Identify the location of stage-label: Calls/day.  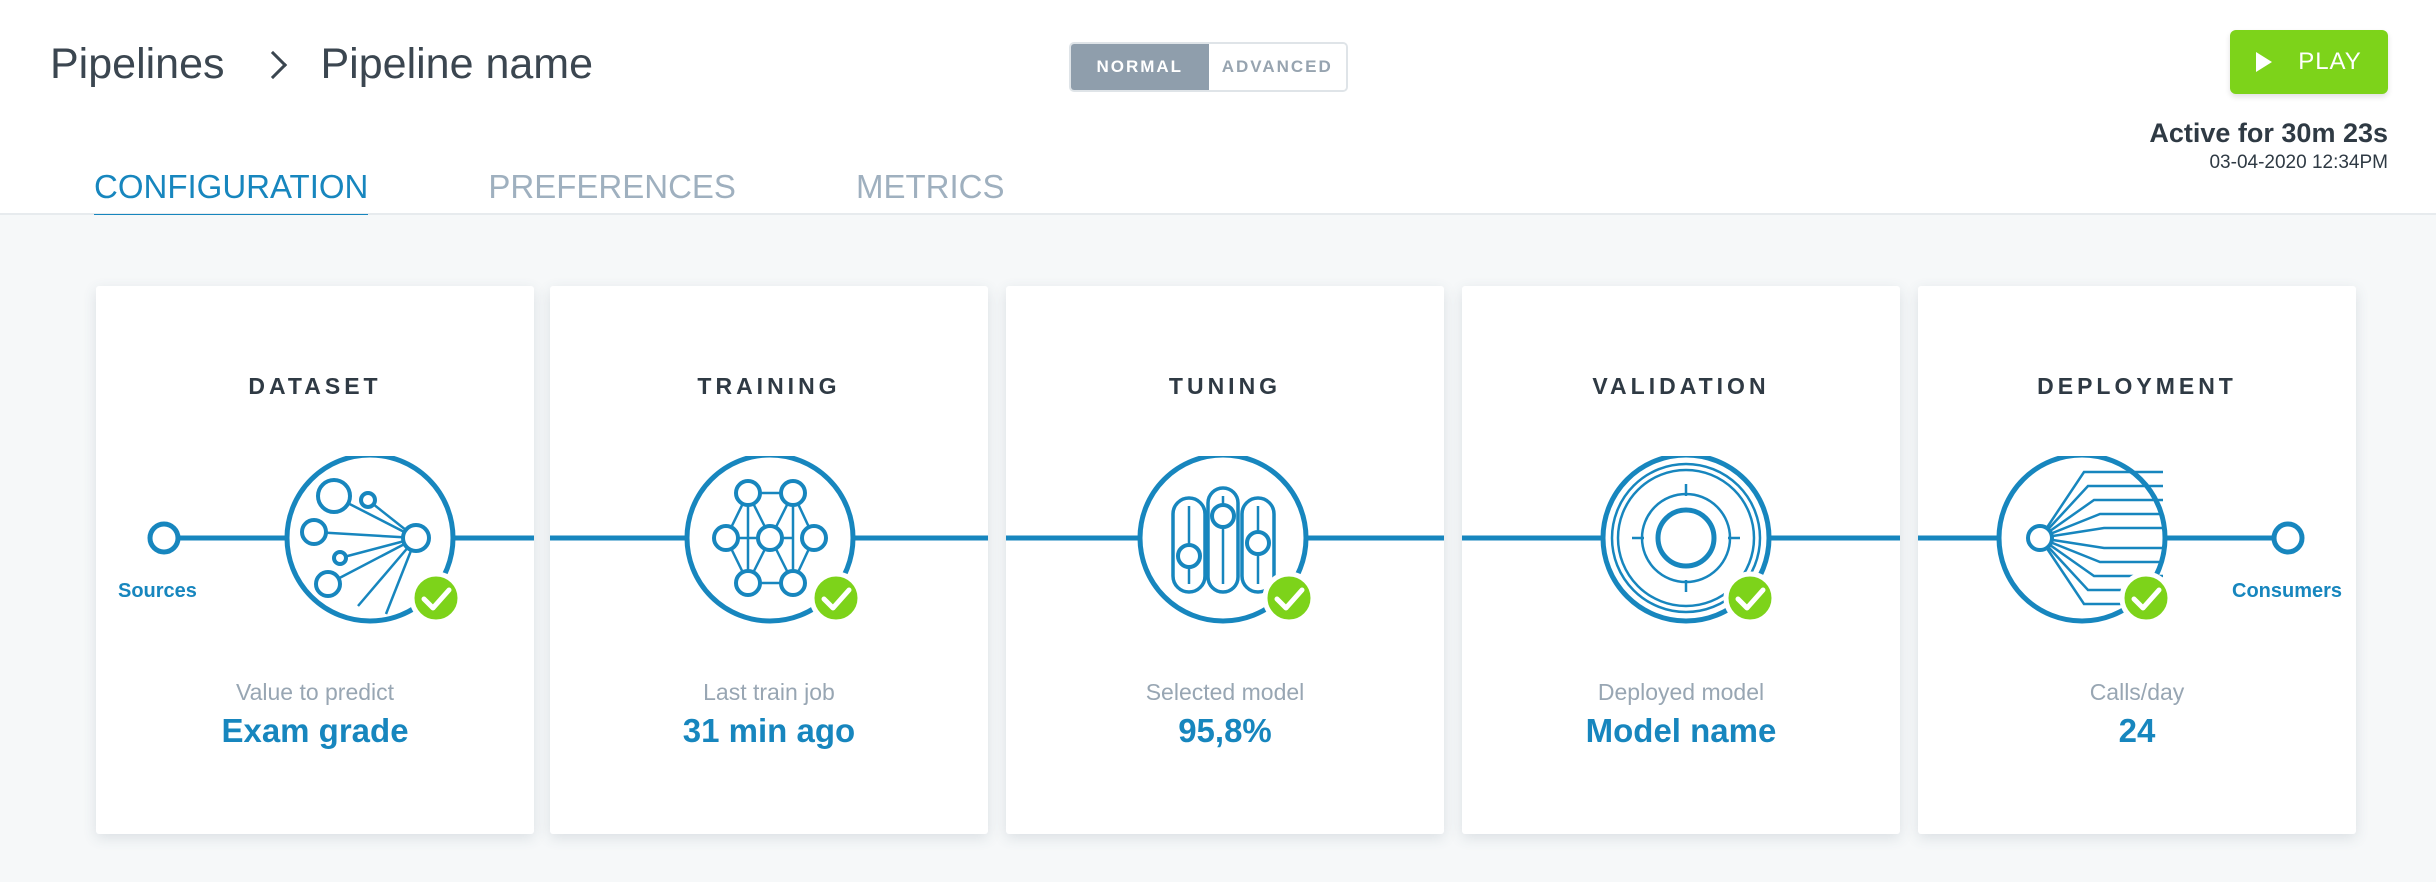
(2137, 692).